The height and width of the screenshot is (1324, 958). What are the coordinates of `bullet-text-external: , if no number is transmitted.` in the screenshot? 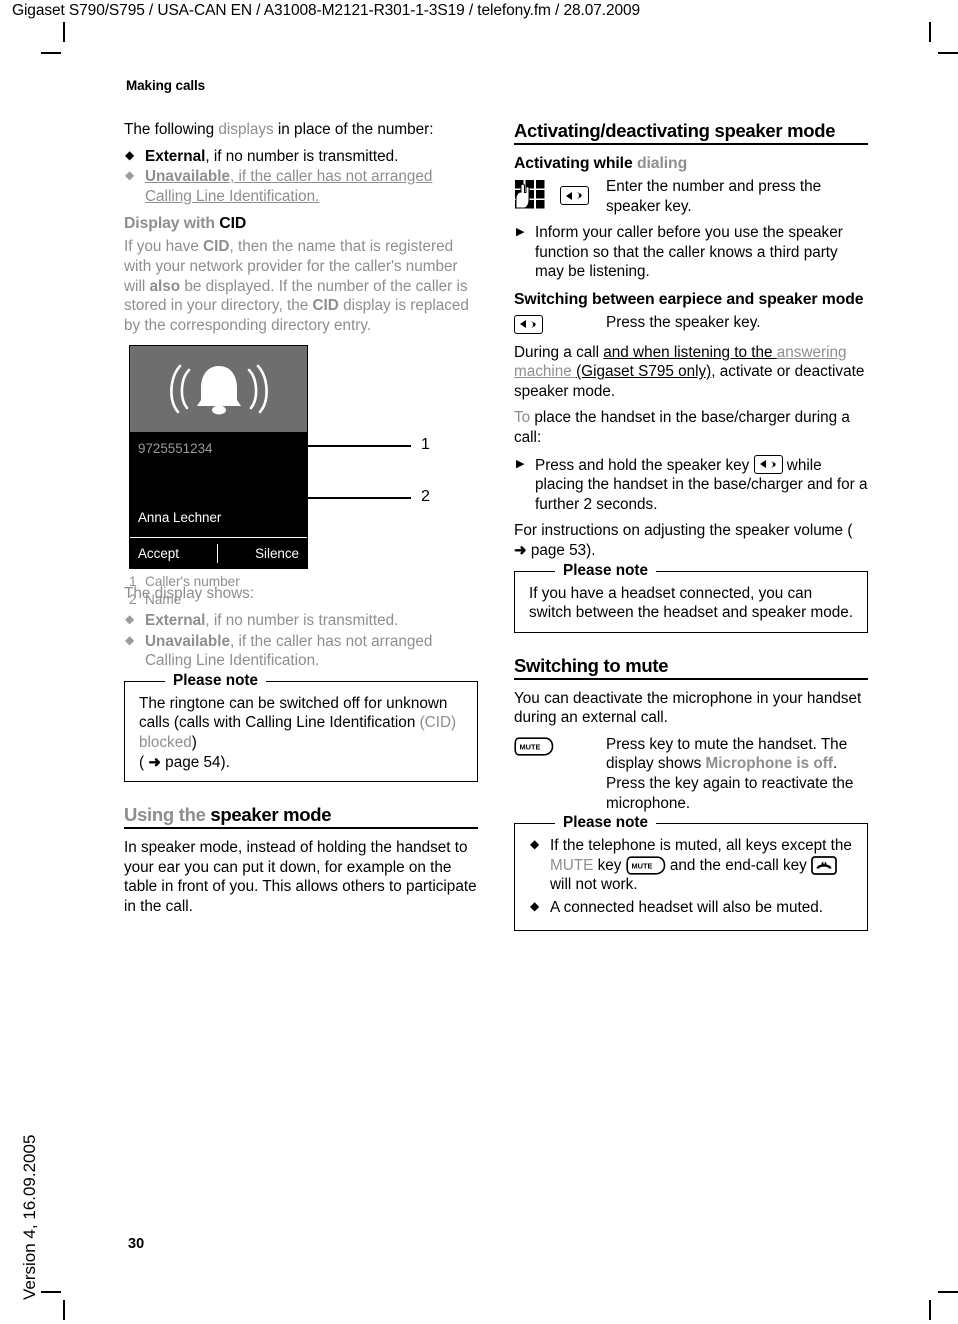 It's located at (302, 156).